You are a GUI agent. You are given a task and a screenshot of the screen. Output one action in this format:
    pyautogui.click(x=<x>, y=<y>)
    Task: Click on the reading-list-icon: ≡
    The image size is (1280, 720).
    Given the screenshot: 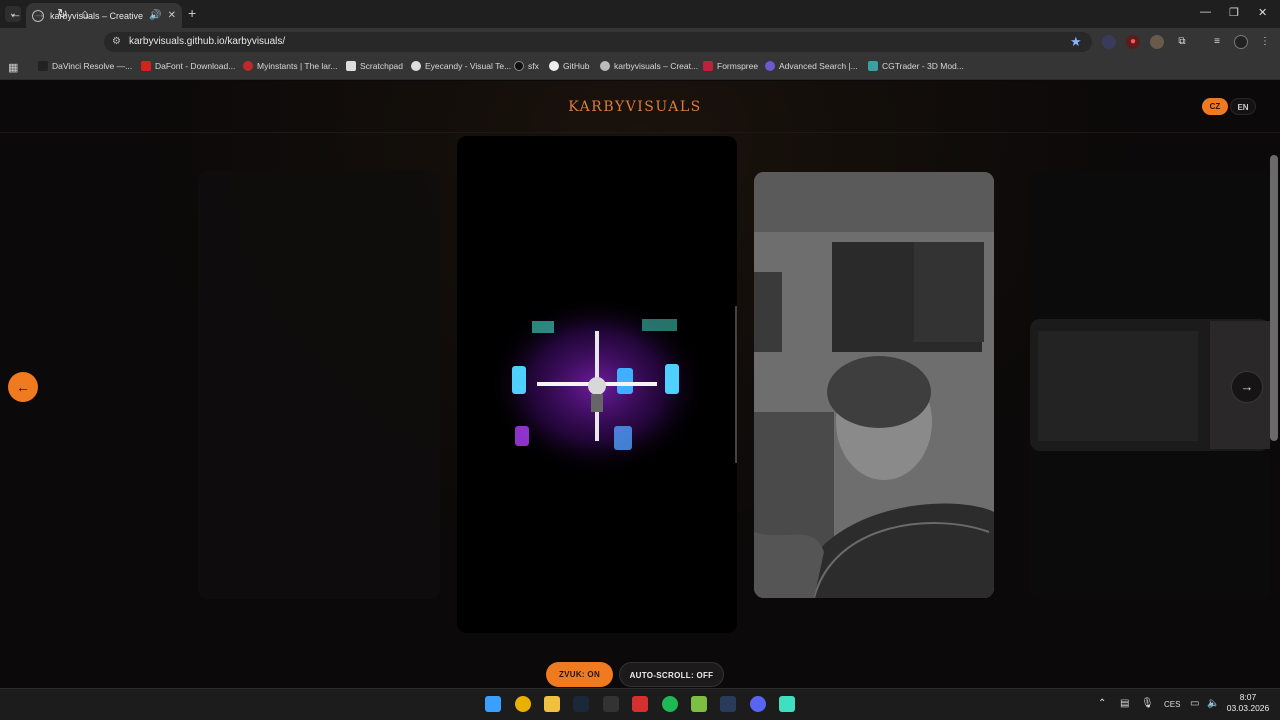 What is the action you would take?
    pyautogui.click(x=1217, y=42)
    